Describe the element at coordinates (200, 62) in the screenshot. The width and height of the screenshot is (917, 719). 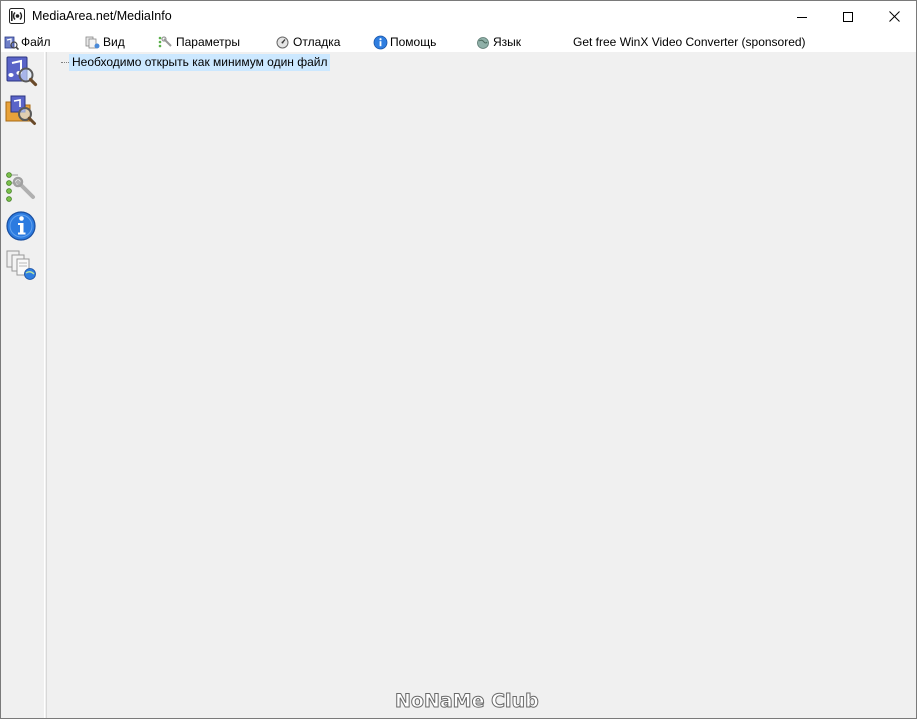
I see `tree-node-message: Необходимо открыть как минимум один файл` at that location.